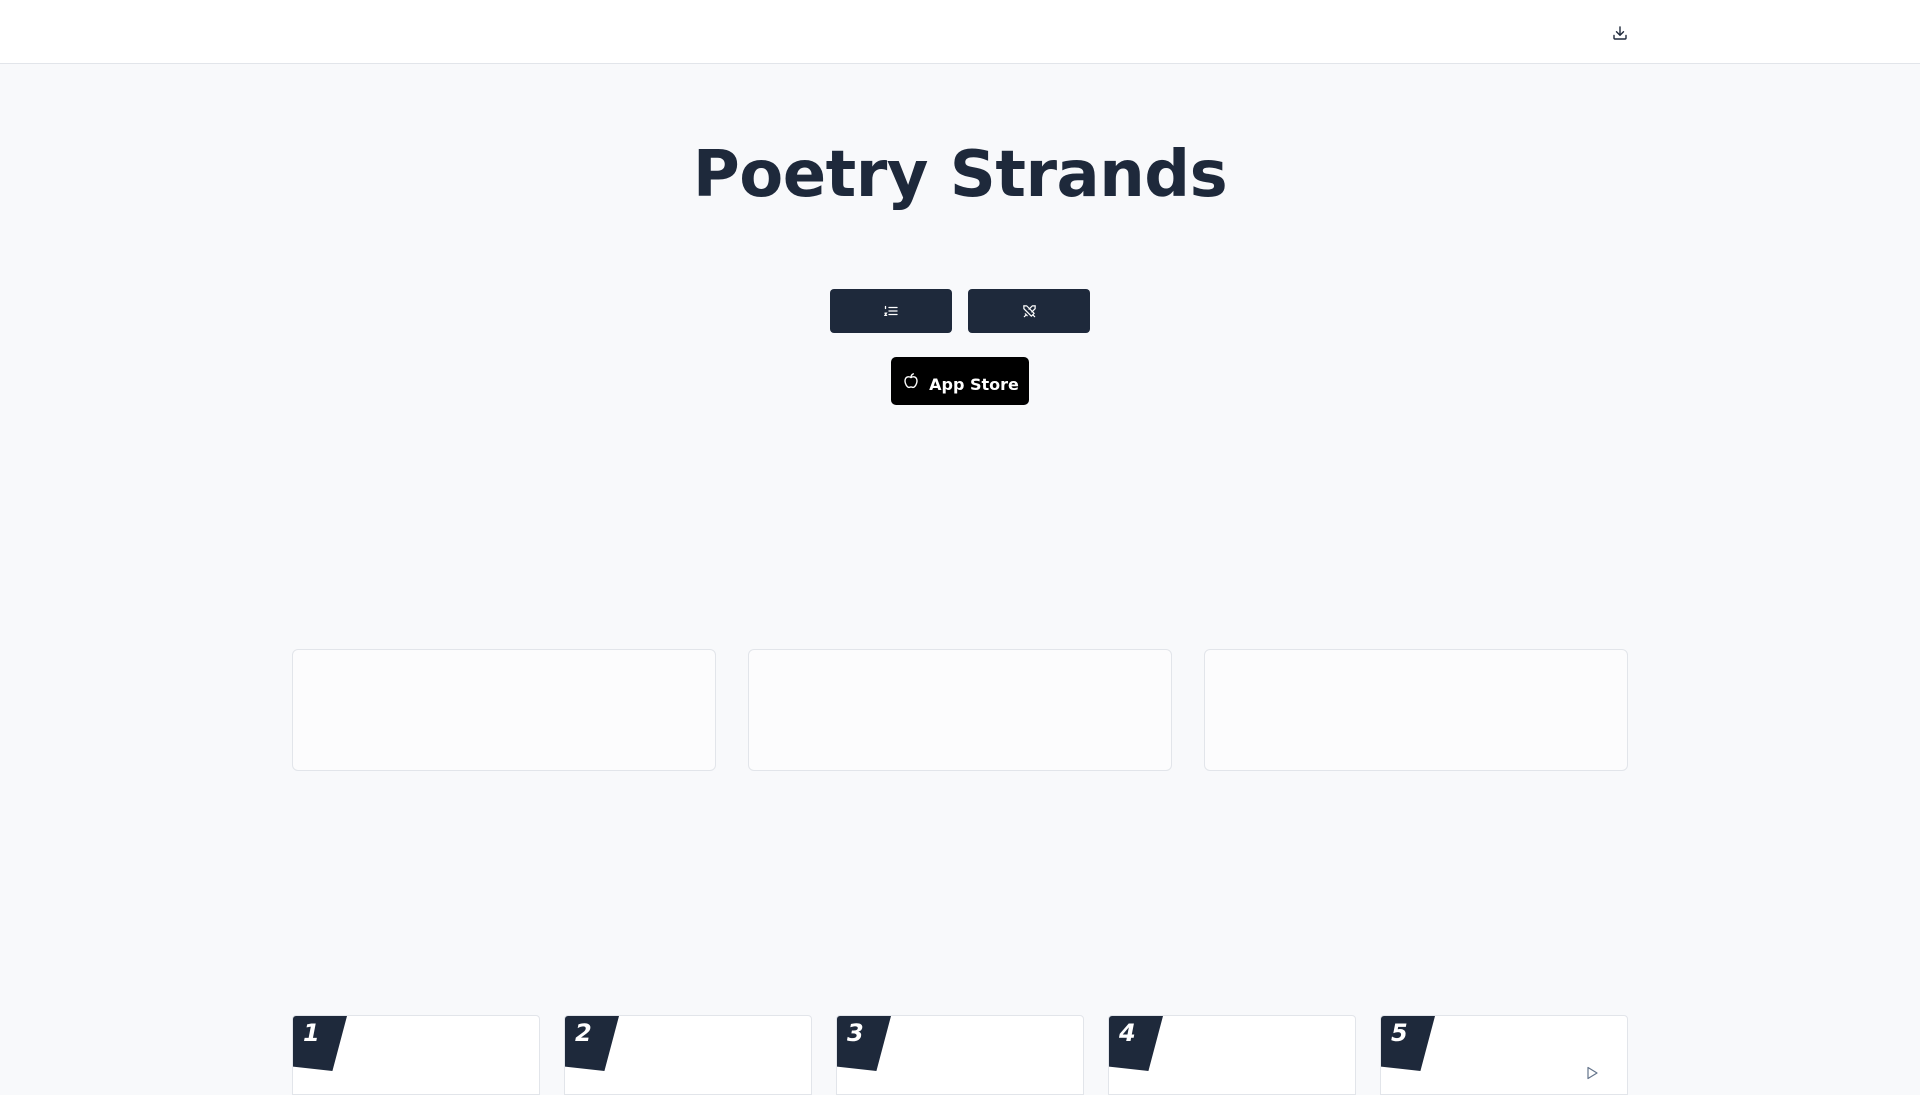  I want to click on app-store-button: App Store, so click(960, 381).